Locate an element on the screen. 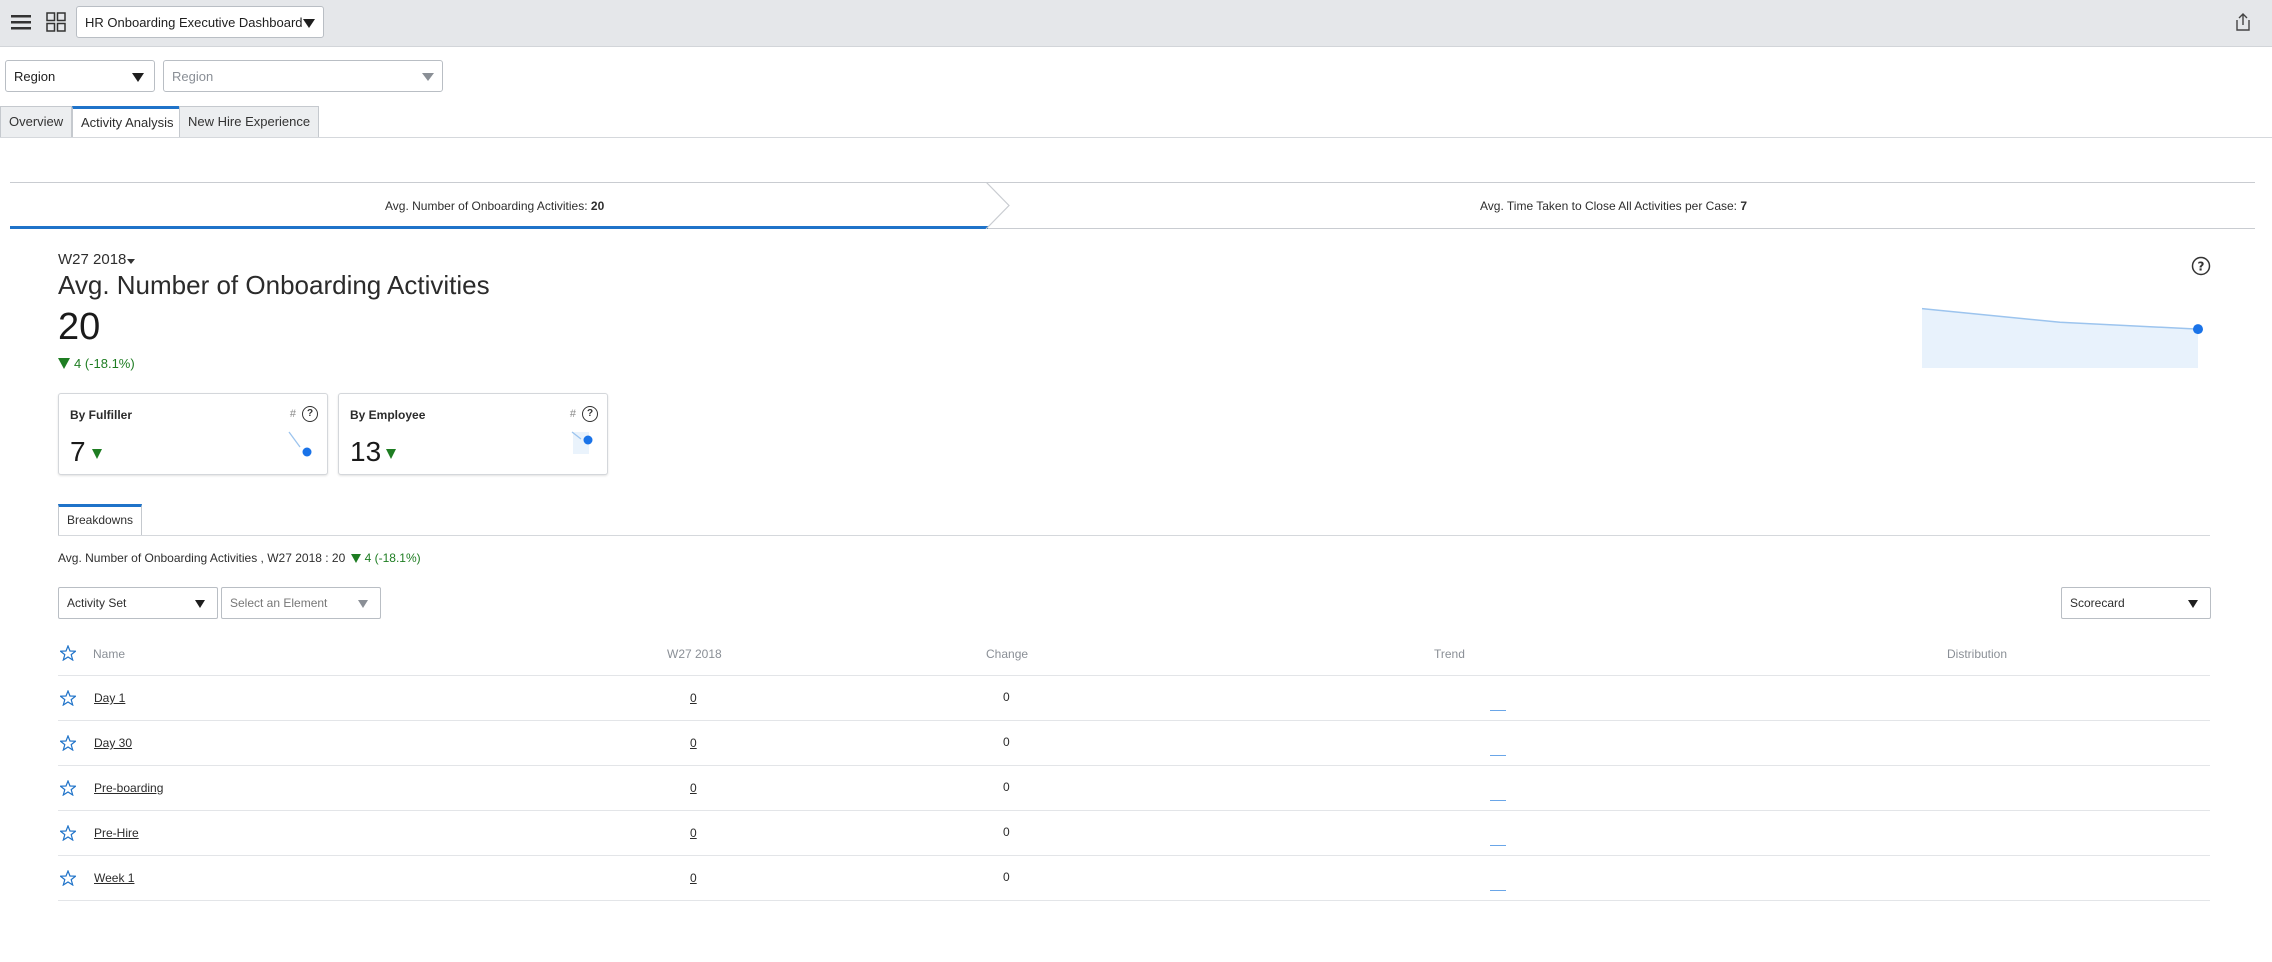  row-name-link: Week 1 is located at coordinates (114, 878).